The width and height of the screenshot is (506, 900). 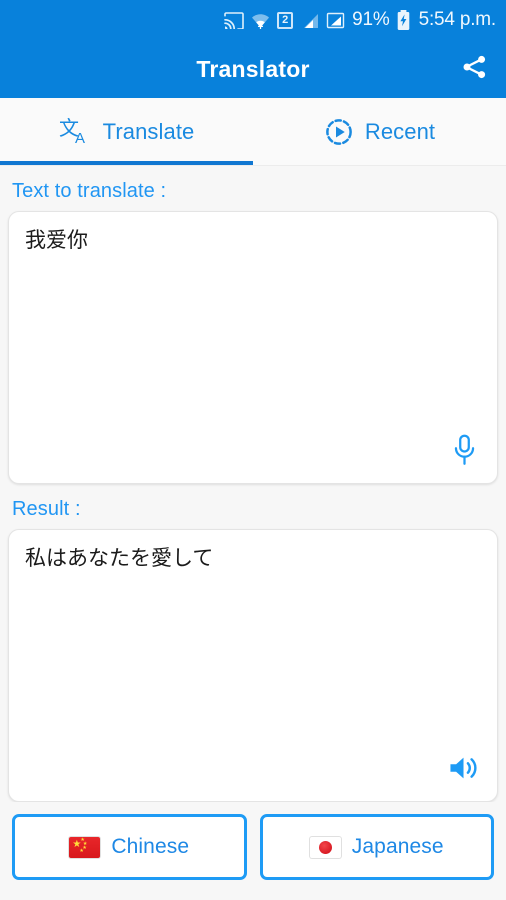 I want to click on speak-result-button, so click(x=464, y=770).